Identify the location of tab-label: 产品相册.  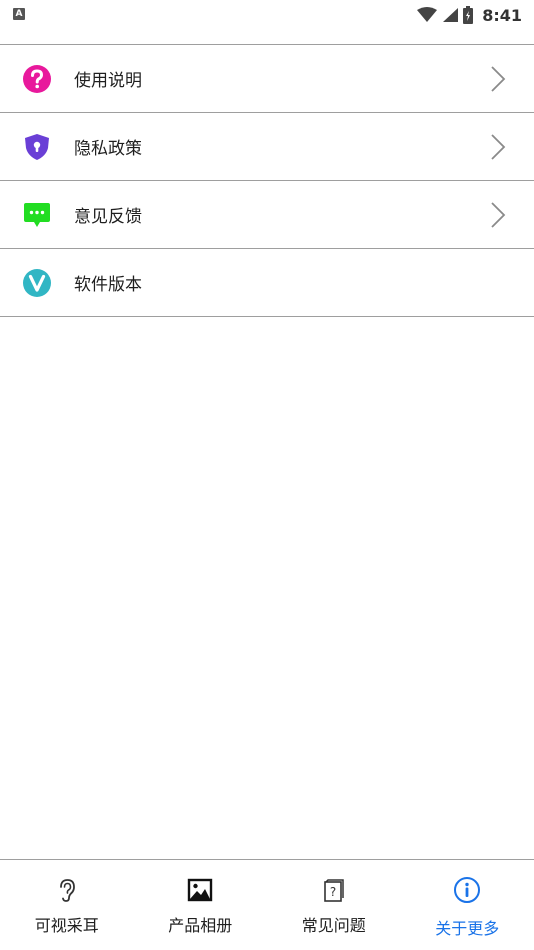
(200, 925).